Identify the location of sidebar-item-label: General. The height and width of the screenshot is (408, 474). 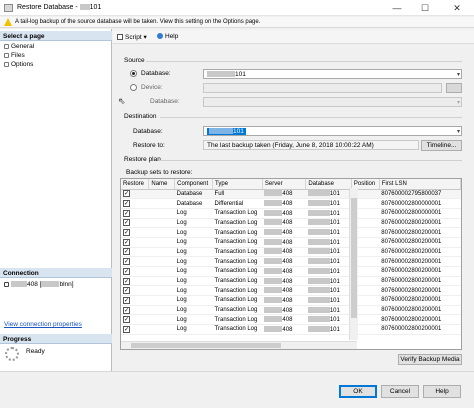
(23, 46).